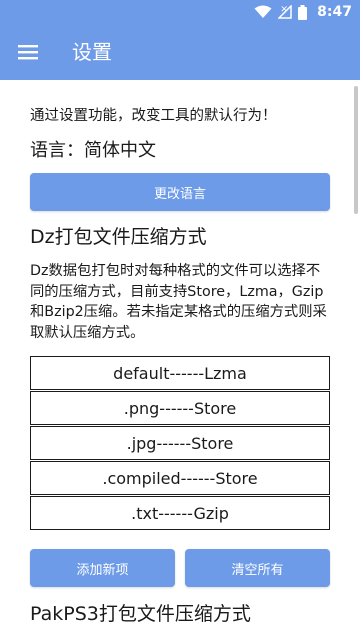  I want to click on app-bar: 设置, so click(180, 52).